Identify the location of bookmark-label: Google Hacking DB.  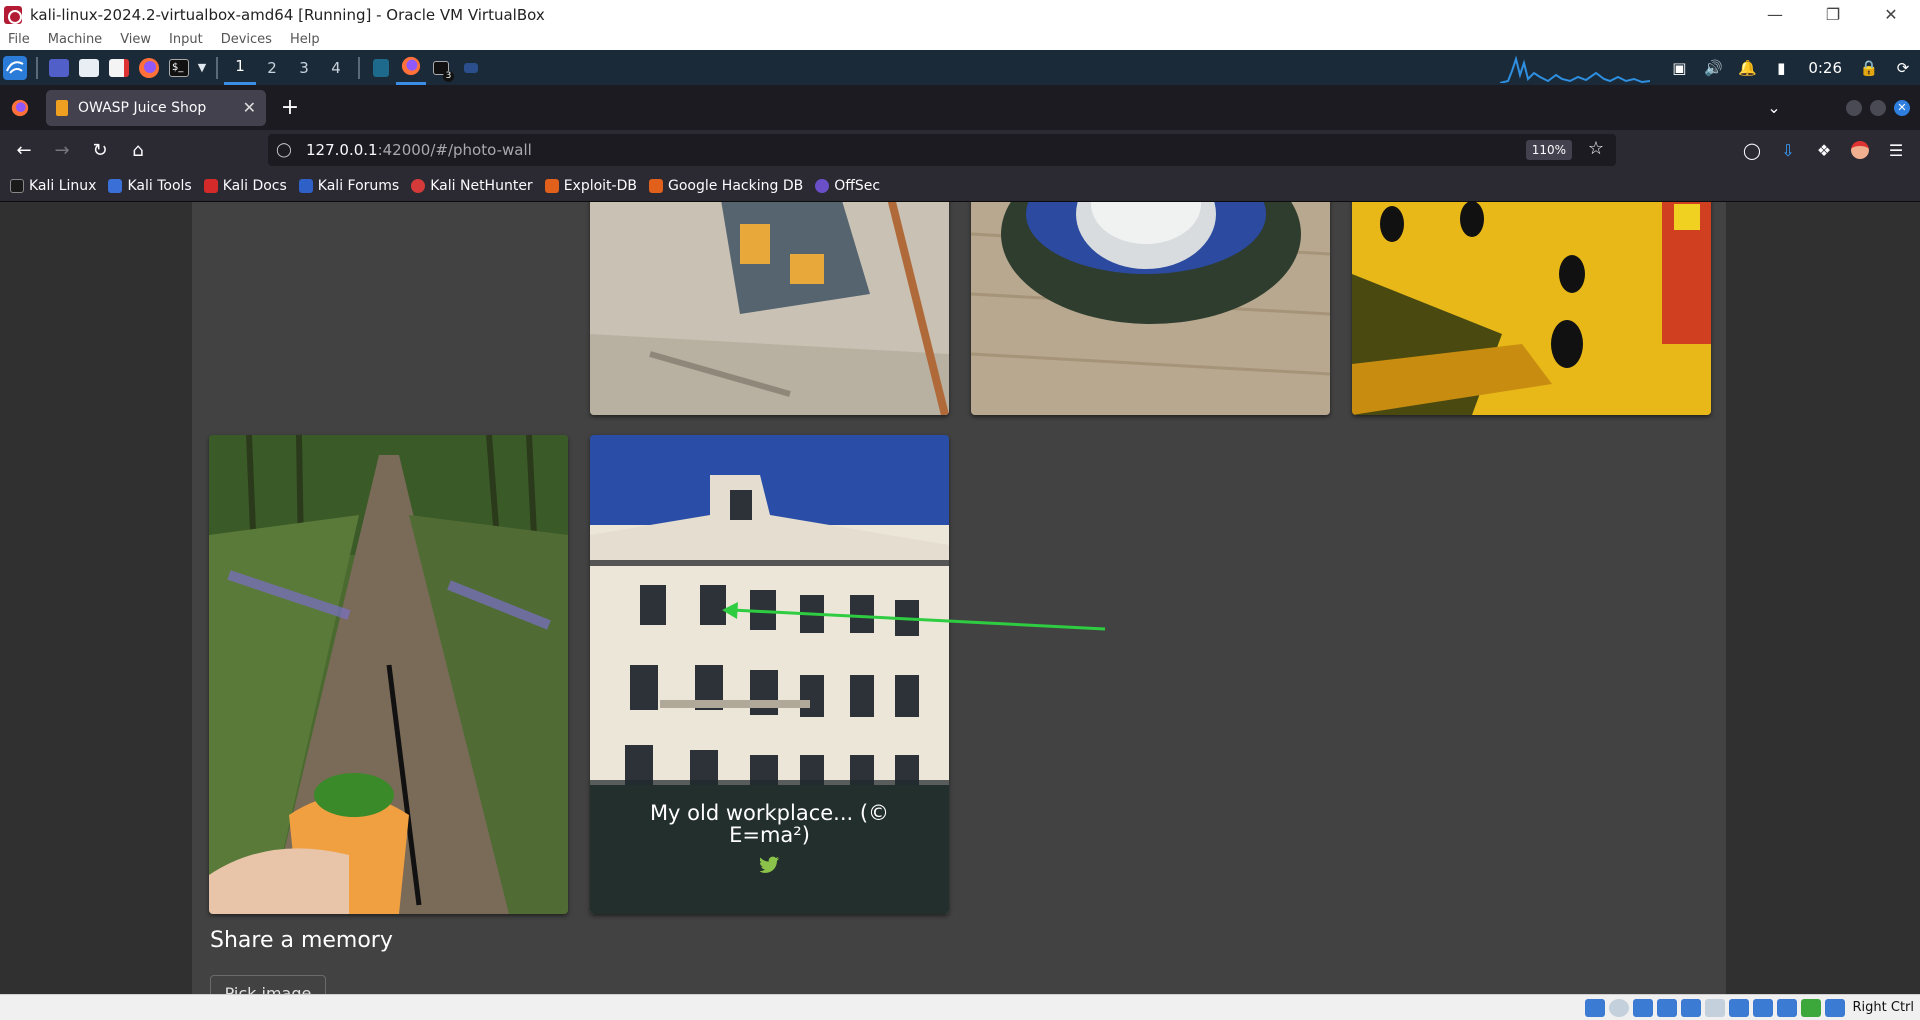
(735, 185).